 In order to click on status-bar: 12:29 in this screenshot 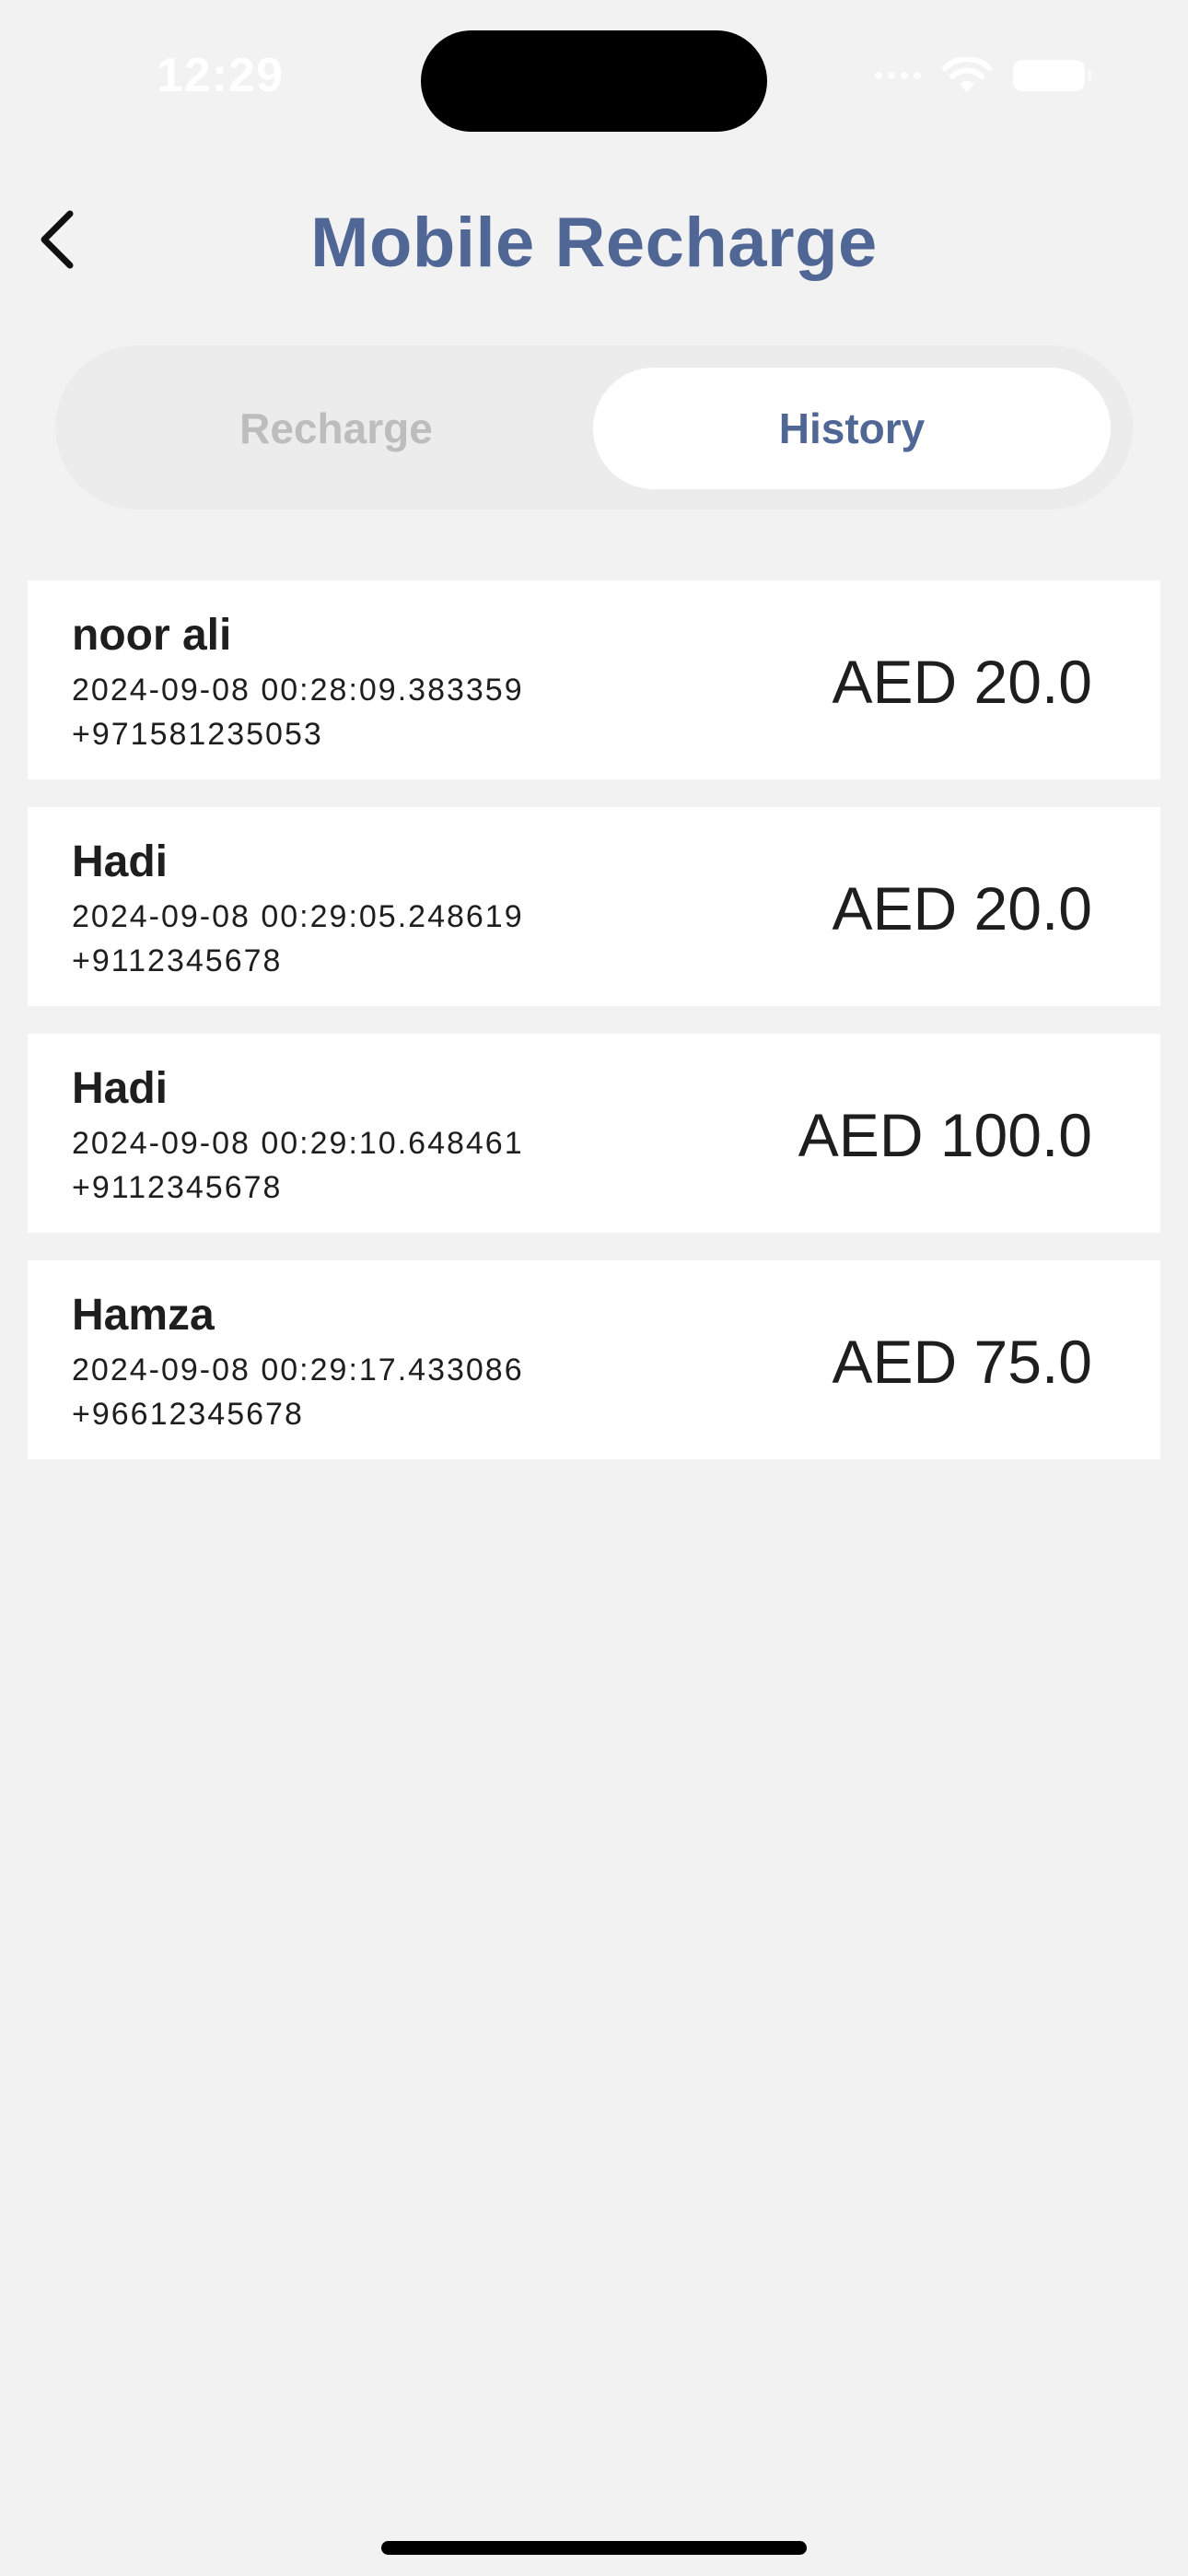, I will do `click(594, 78)`.